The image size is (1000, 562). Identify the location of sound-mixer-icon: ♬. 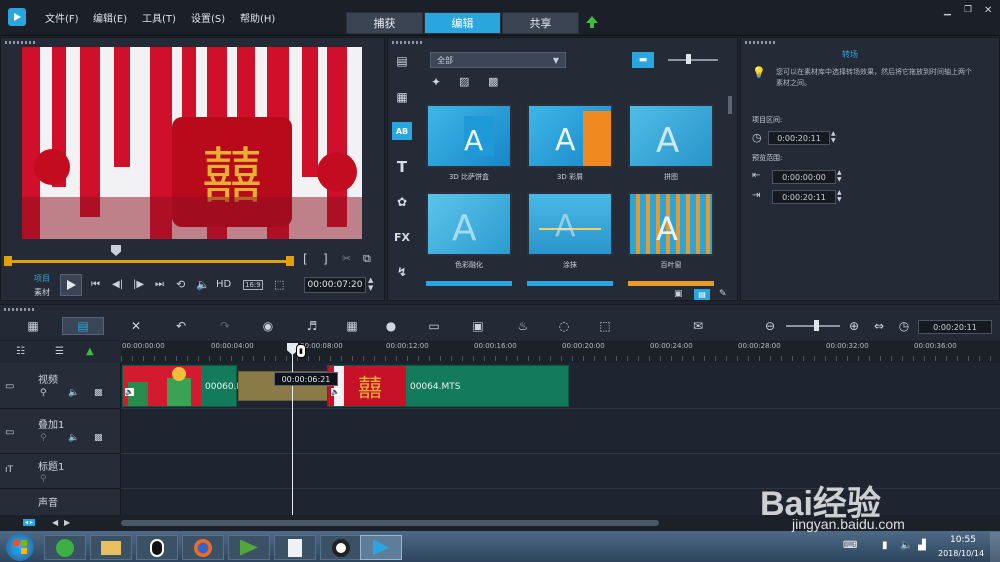
(312, 326).